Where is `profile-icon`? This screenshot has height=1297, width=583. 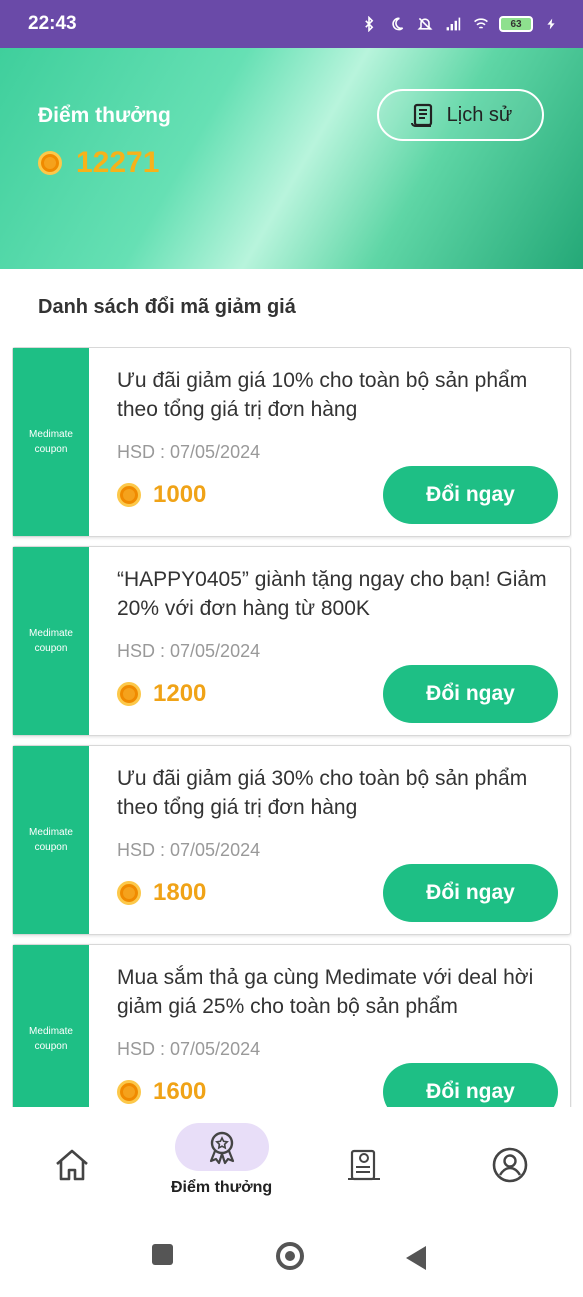
profile-icon is located at coordinates (510, 1165).